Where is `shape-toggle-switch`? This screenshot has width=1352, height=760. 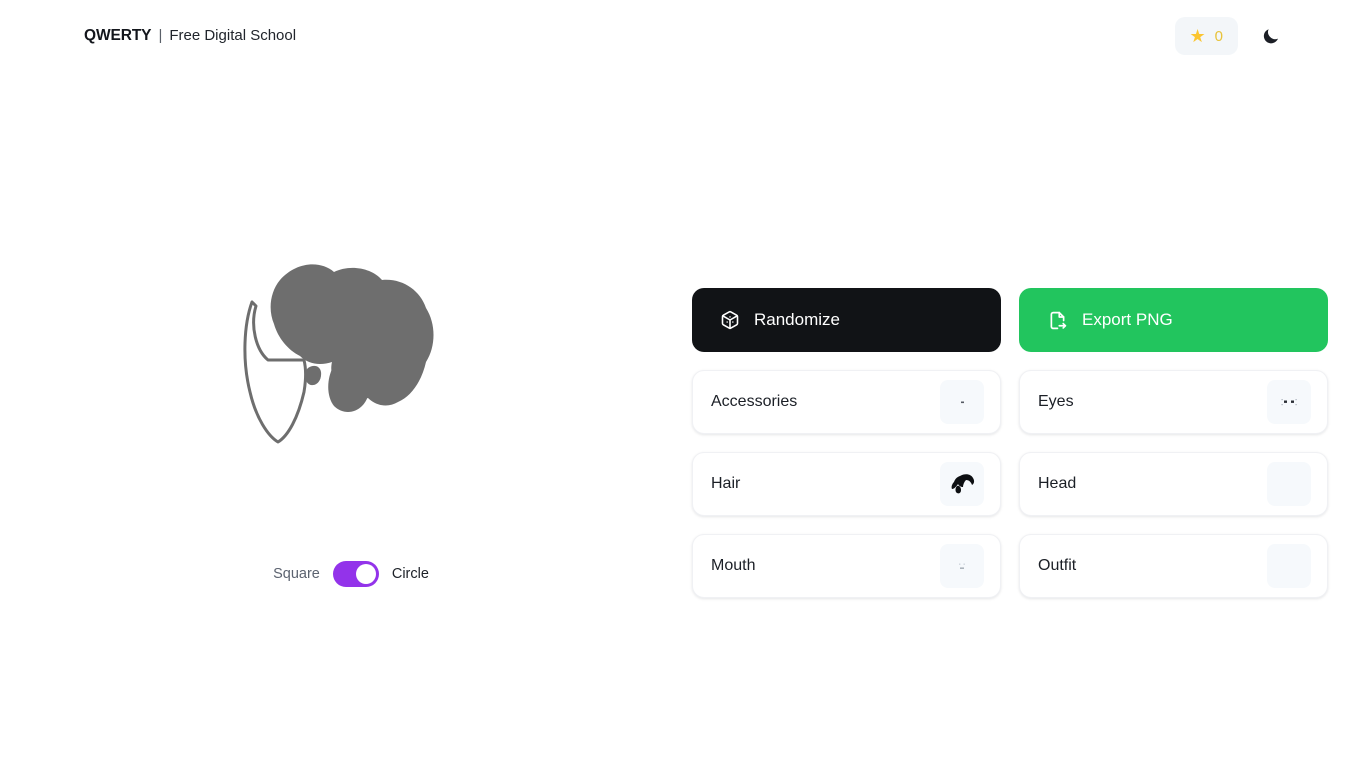
shape-toggle-switch is located at coordinates (355, 574).